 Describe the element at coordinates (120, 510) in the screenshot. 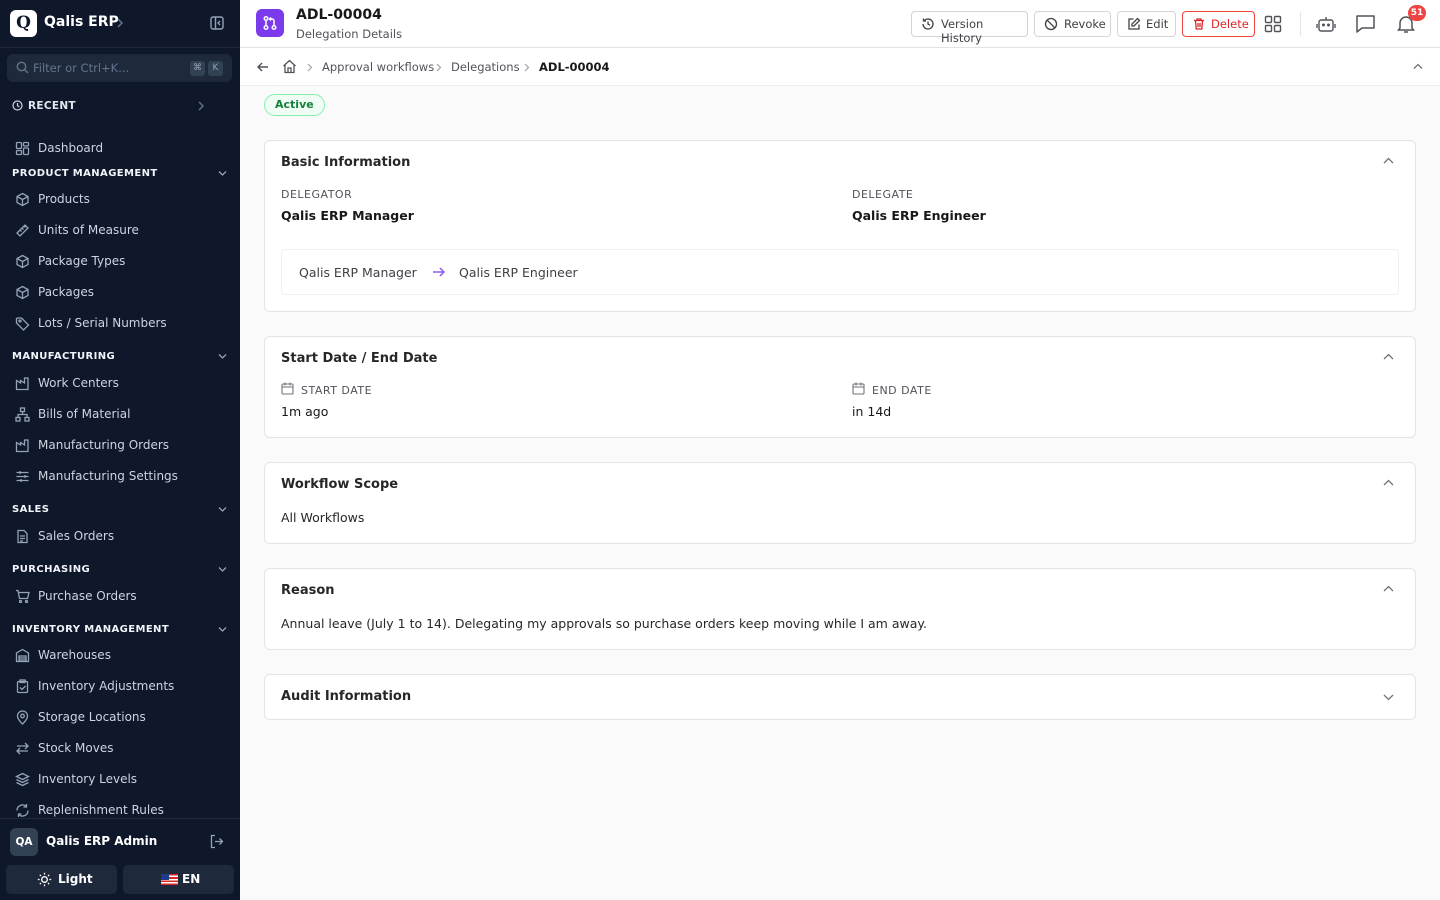

I see `section-sales: SALES` at that location.